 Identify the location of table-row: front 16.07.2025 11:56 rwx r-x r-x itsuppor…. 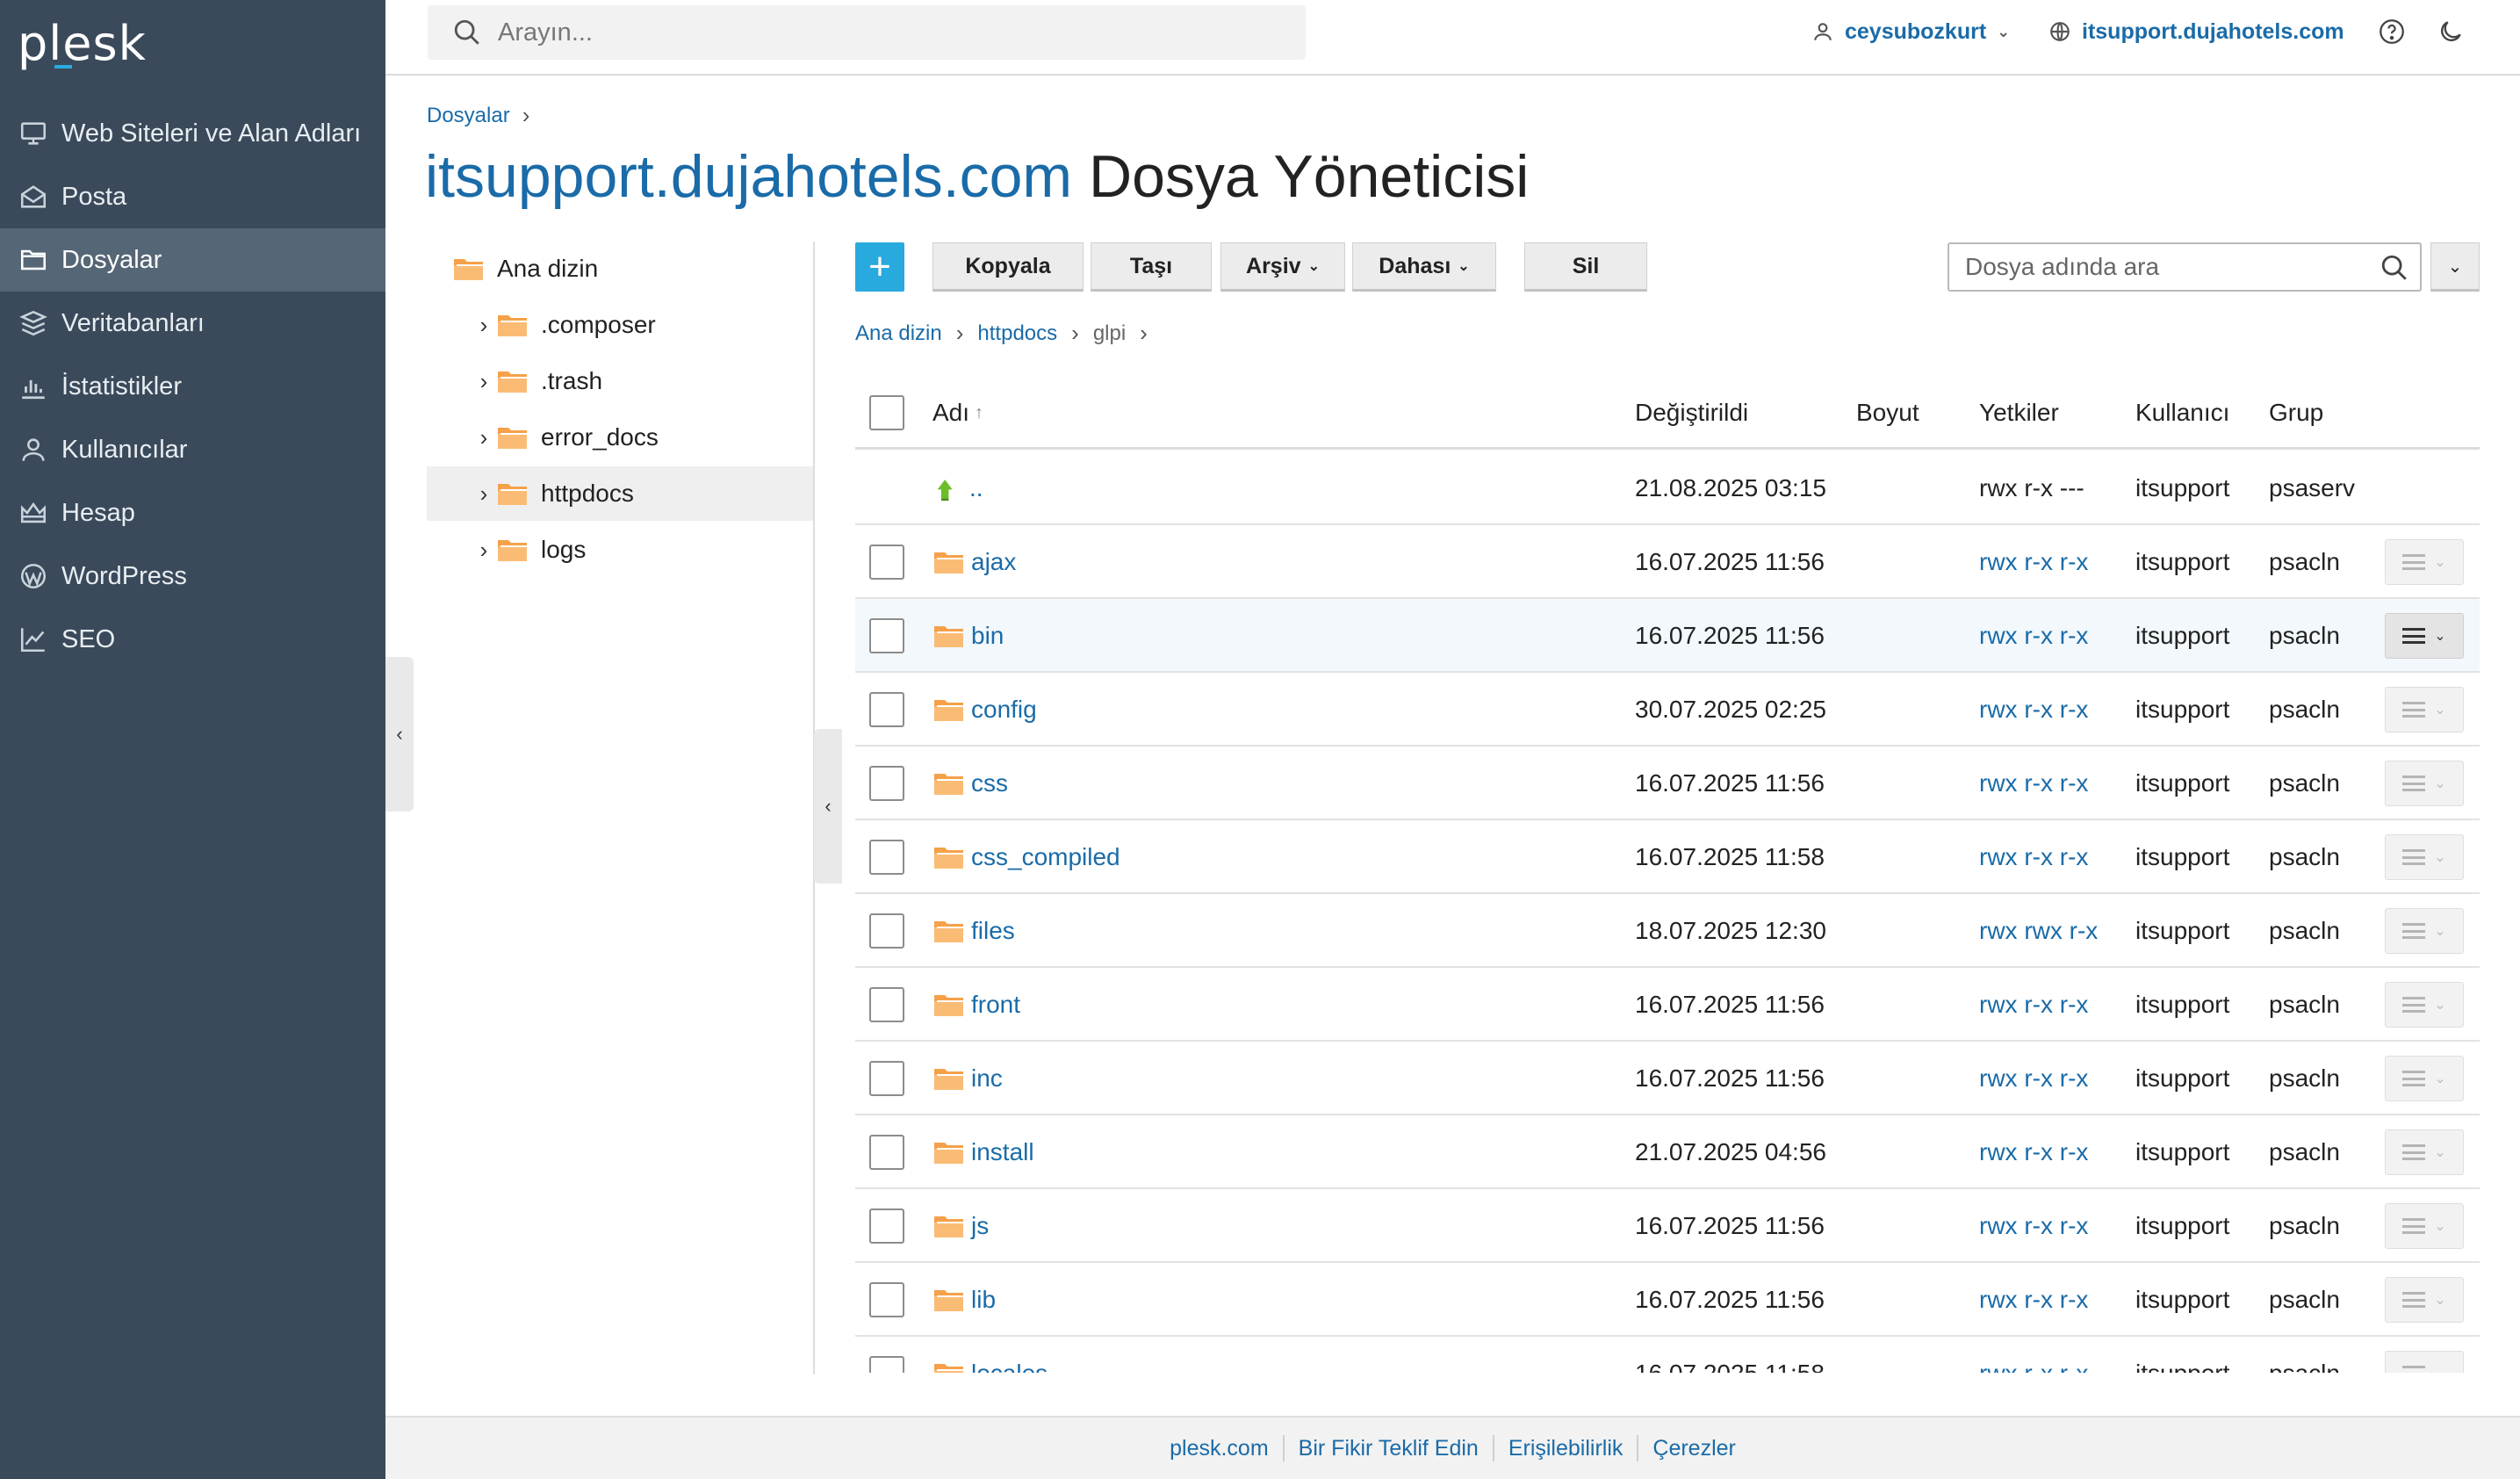
(1667, 1005).